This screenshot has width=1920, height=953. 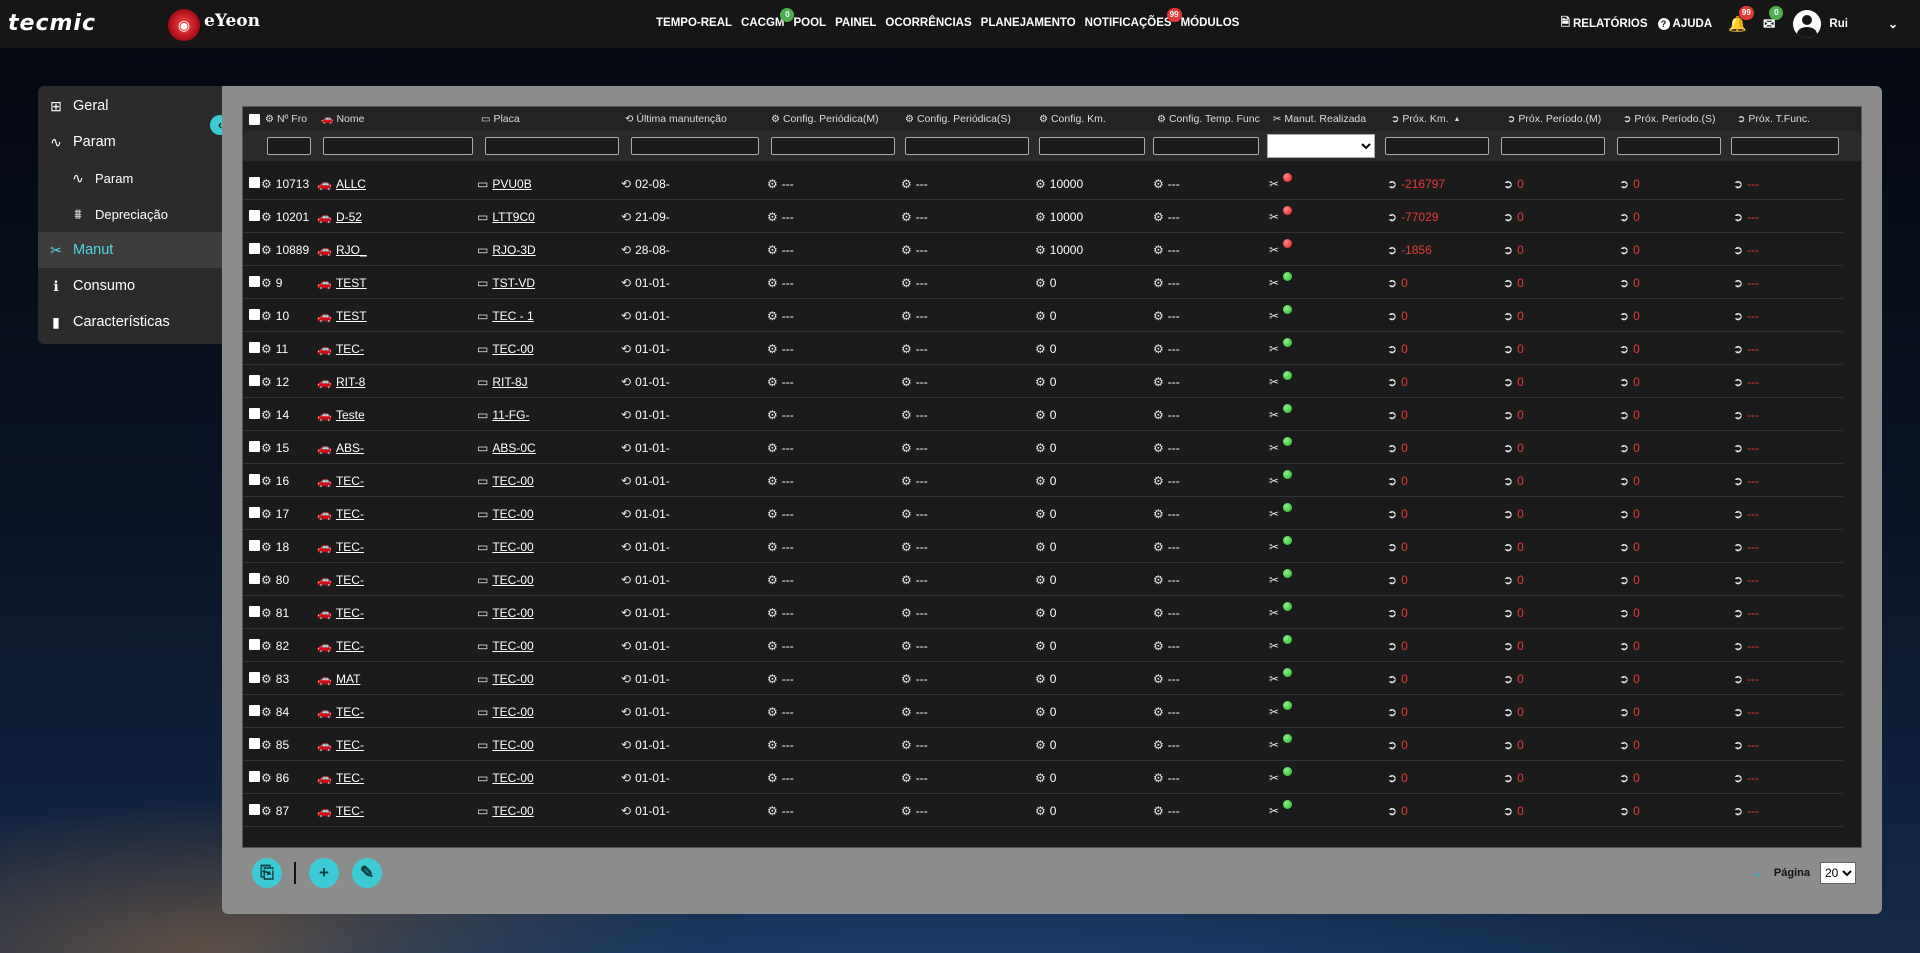 I want to click on filter-manut-realizada-select, so click(x=1321, y=146).